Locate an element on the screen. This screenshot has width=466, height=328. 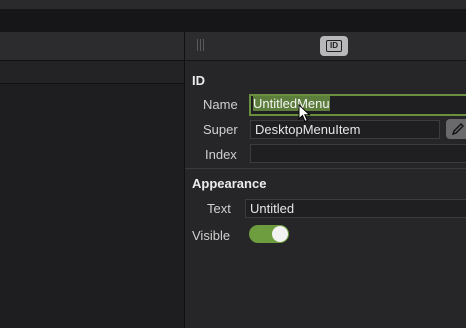
window-toolbar is located at coordinates (233, 20).